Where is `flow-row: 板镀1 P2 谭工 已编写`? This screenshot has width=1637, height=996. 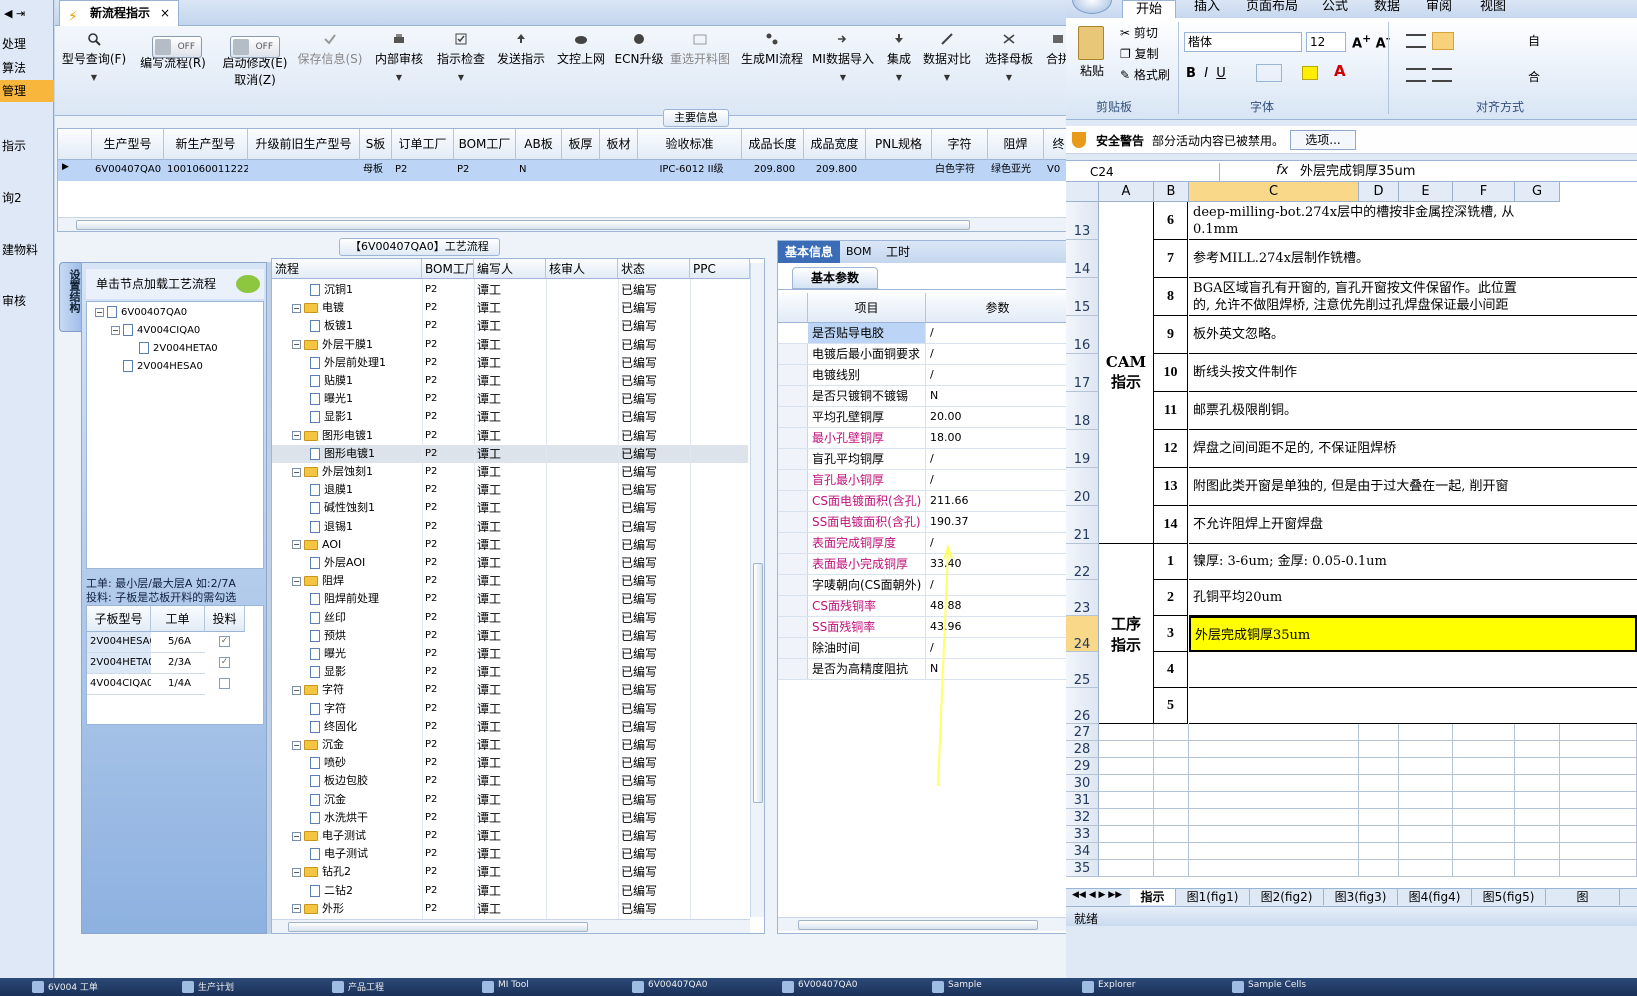
flow-row: 板镀1 P2 谭工 已编写 is located at coordinates (510, 326).